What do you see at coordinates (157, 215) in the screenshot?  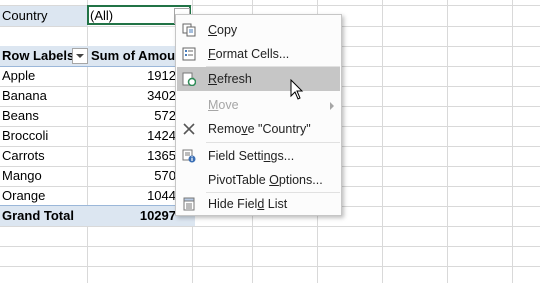 I see `grand-total-value: 10297` at bounding box center [157, 215].